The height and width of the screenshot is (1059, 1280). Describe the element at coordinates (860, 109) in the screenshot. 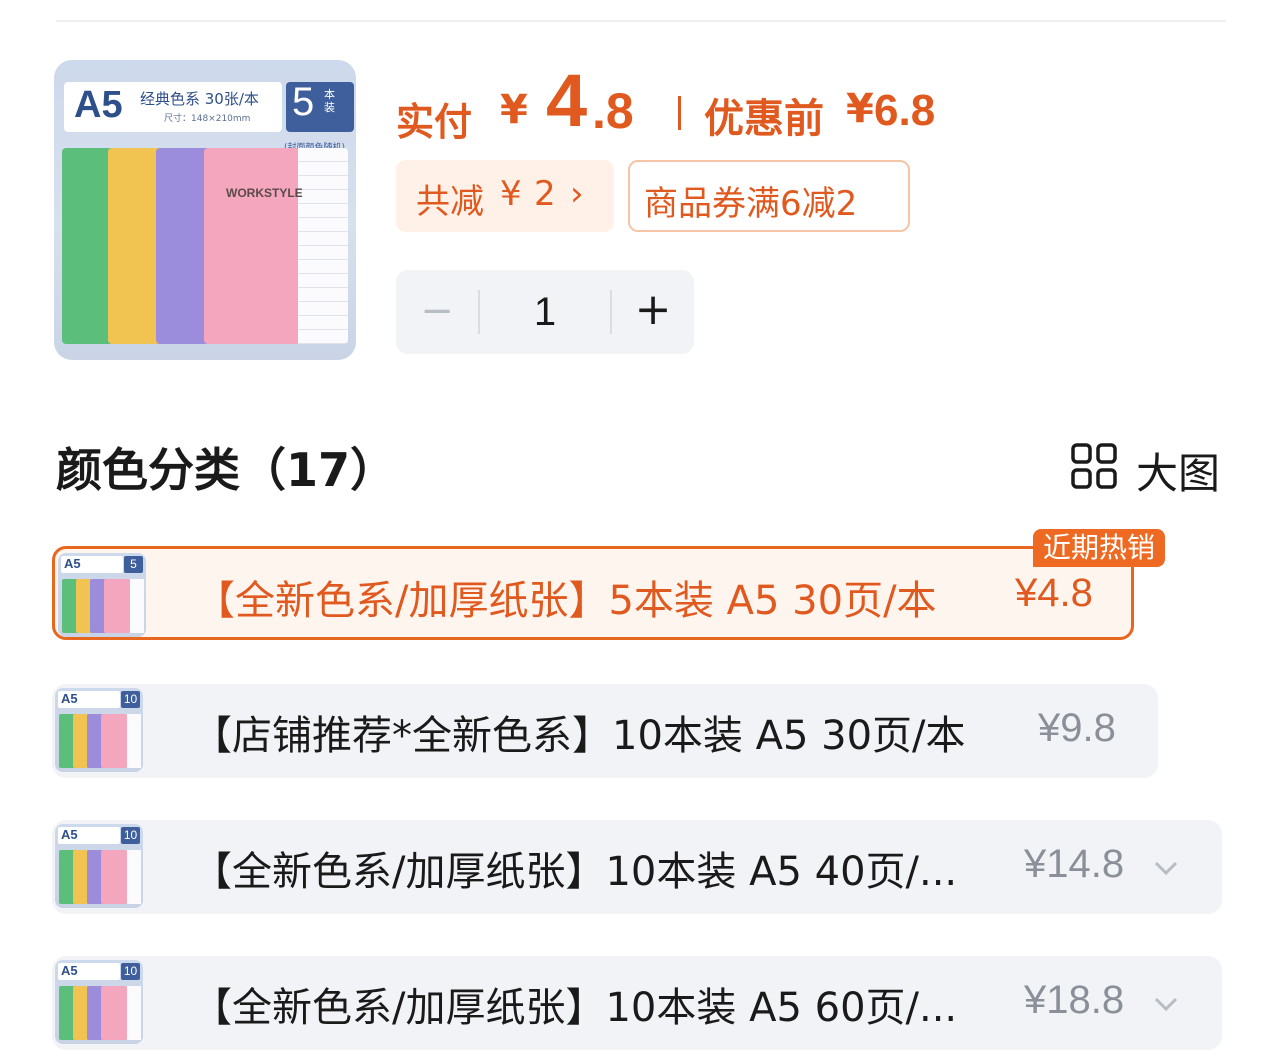

I see `original-price-yen: ¥` at that location.